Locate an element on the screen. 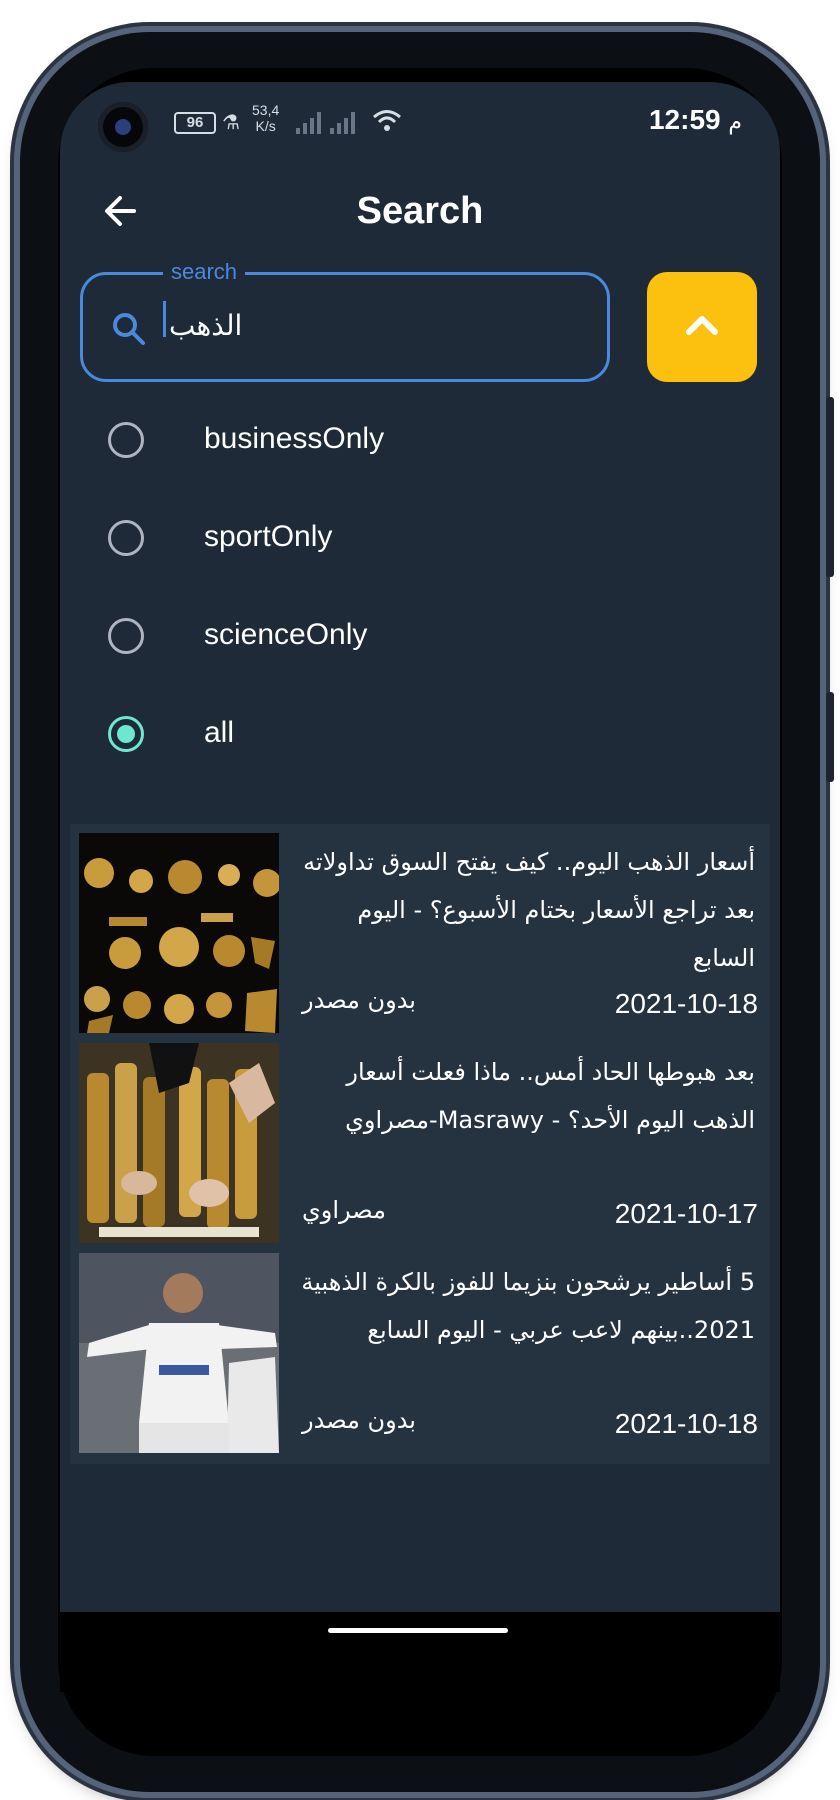  chevron-up-icon is located at coordinates (702, 325).